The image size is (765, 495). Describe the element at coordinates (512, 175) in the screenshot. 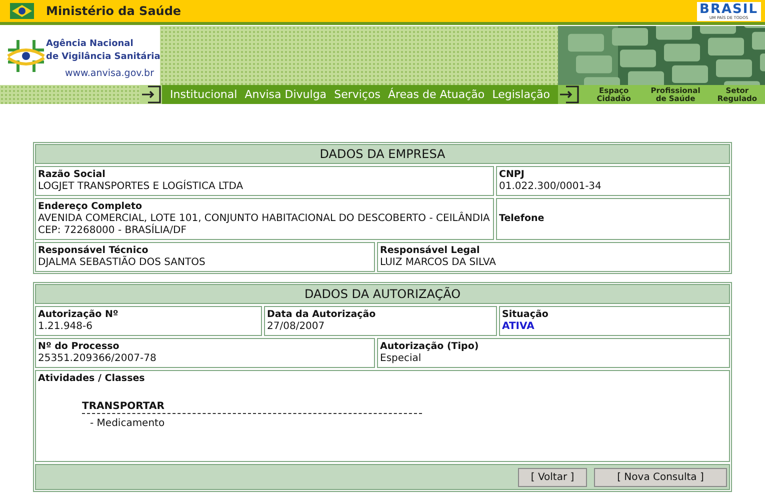

I see `field-label: CNPJ` at that location.